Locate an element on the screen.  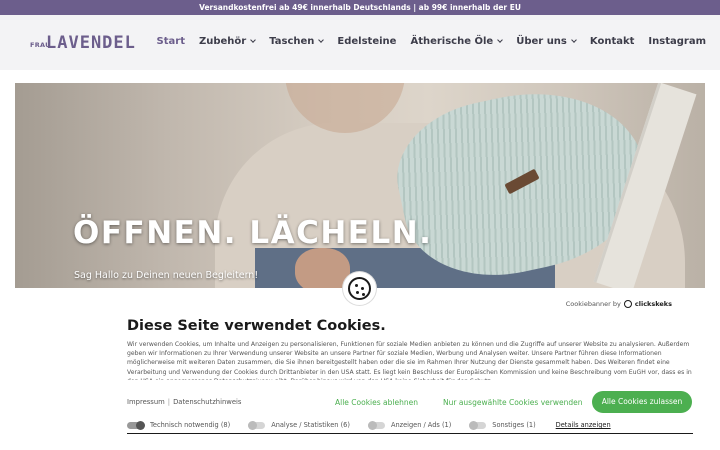
nav-item-edelsteine: Edelsteine is located at coordinates (366, 41).